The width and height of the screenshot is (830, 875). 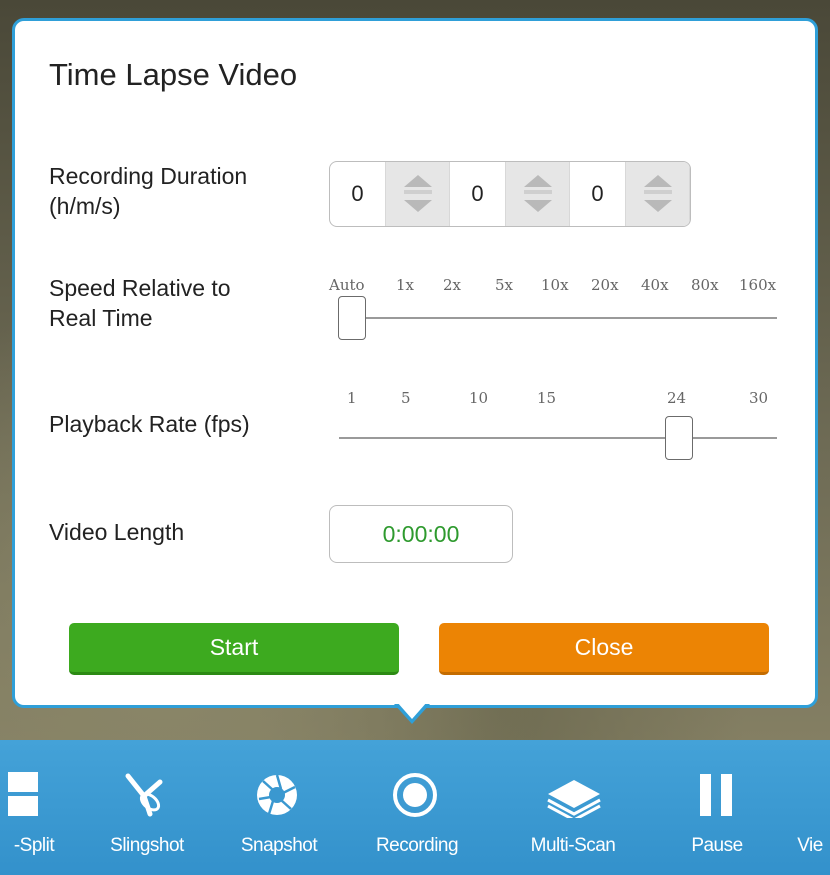 I want to click on toolbar-pause: Pause, so click(x=722, y=807).